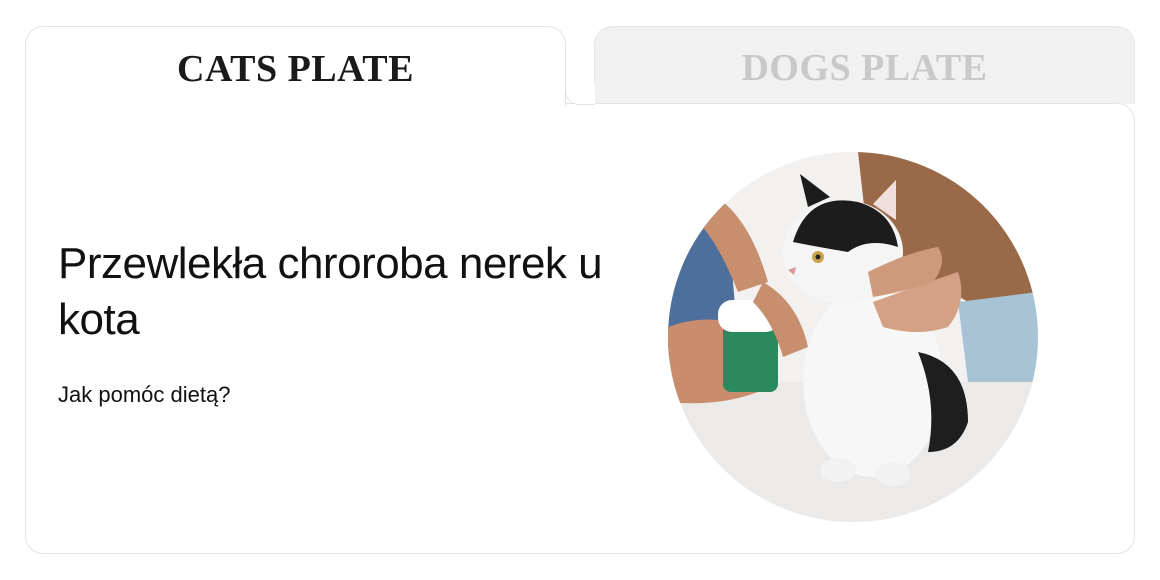  I want to click on tab-cats-plate-label: CATS PLATE, so click(295, 68).